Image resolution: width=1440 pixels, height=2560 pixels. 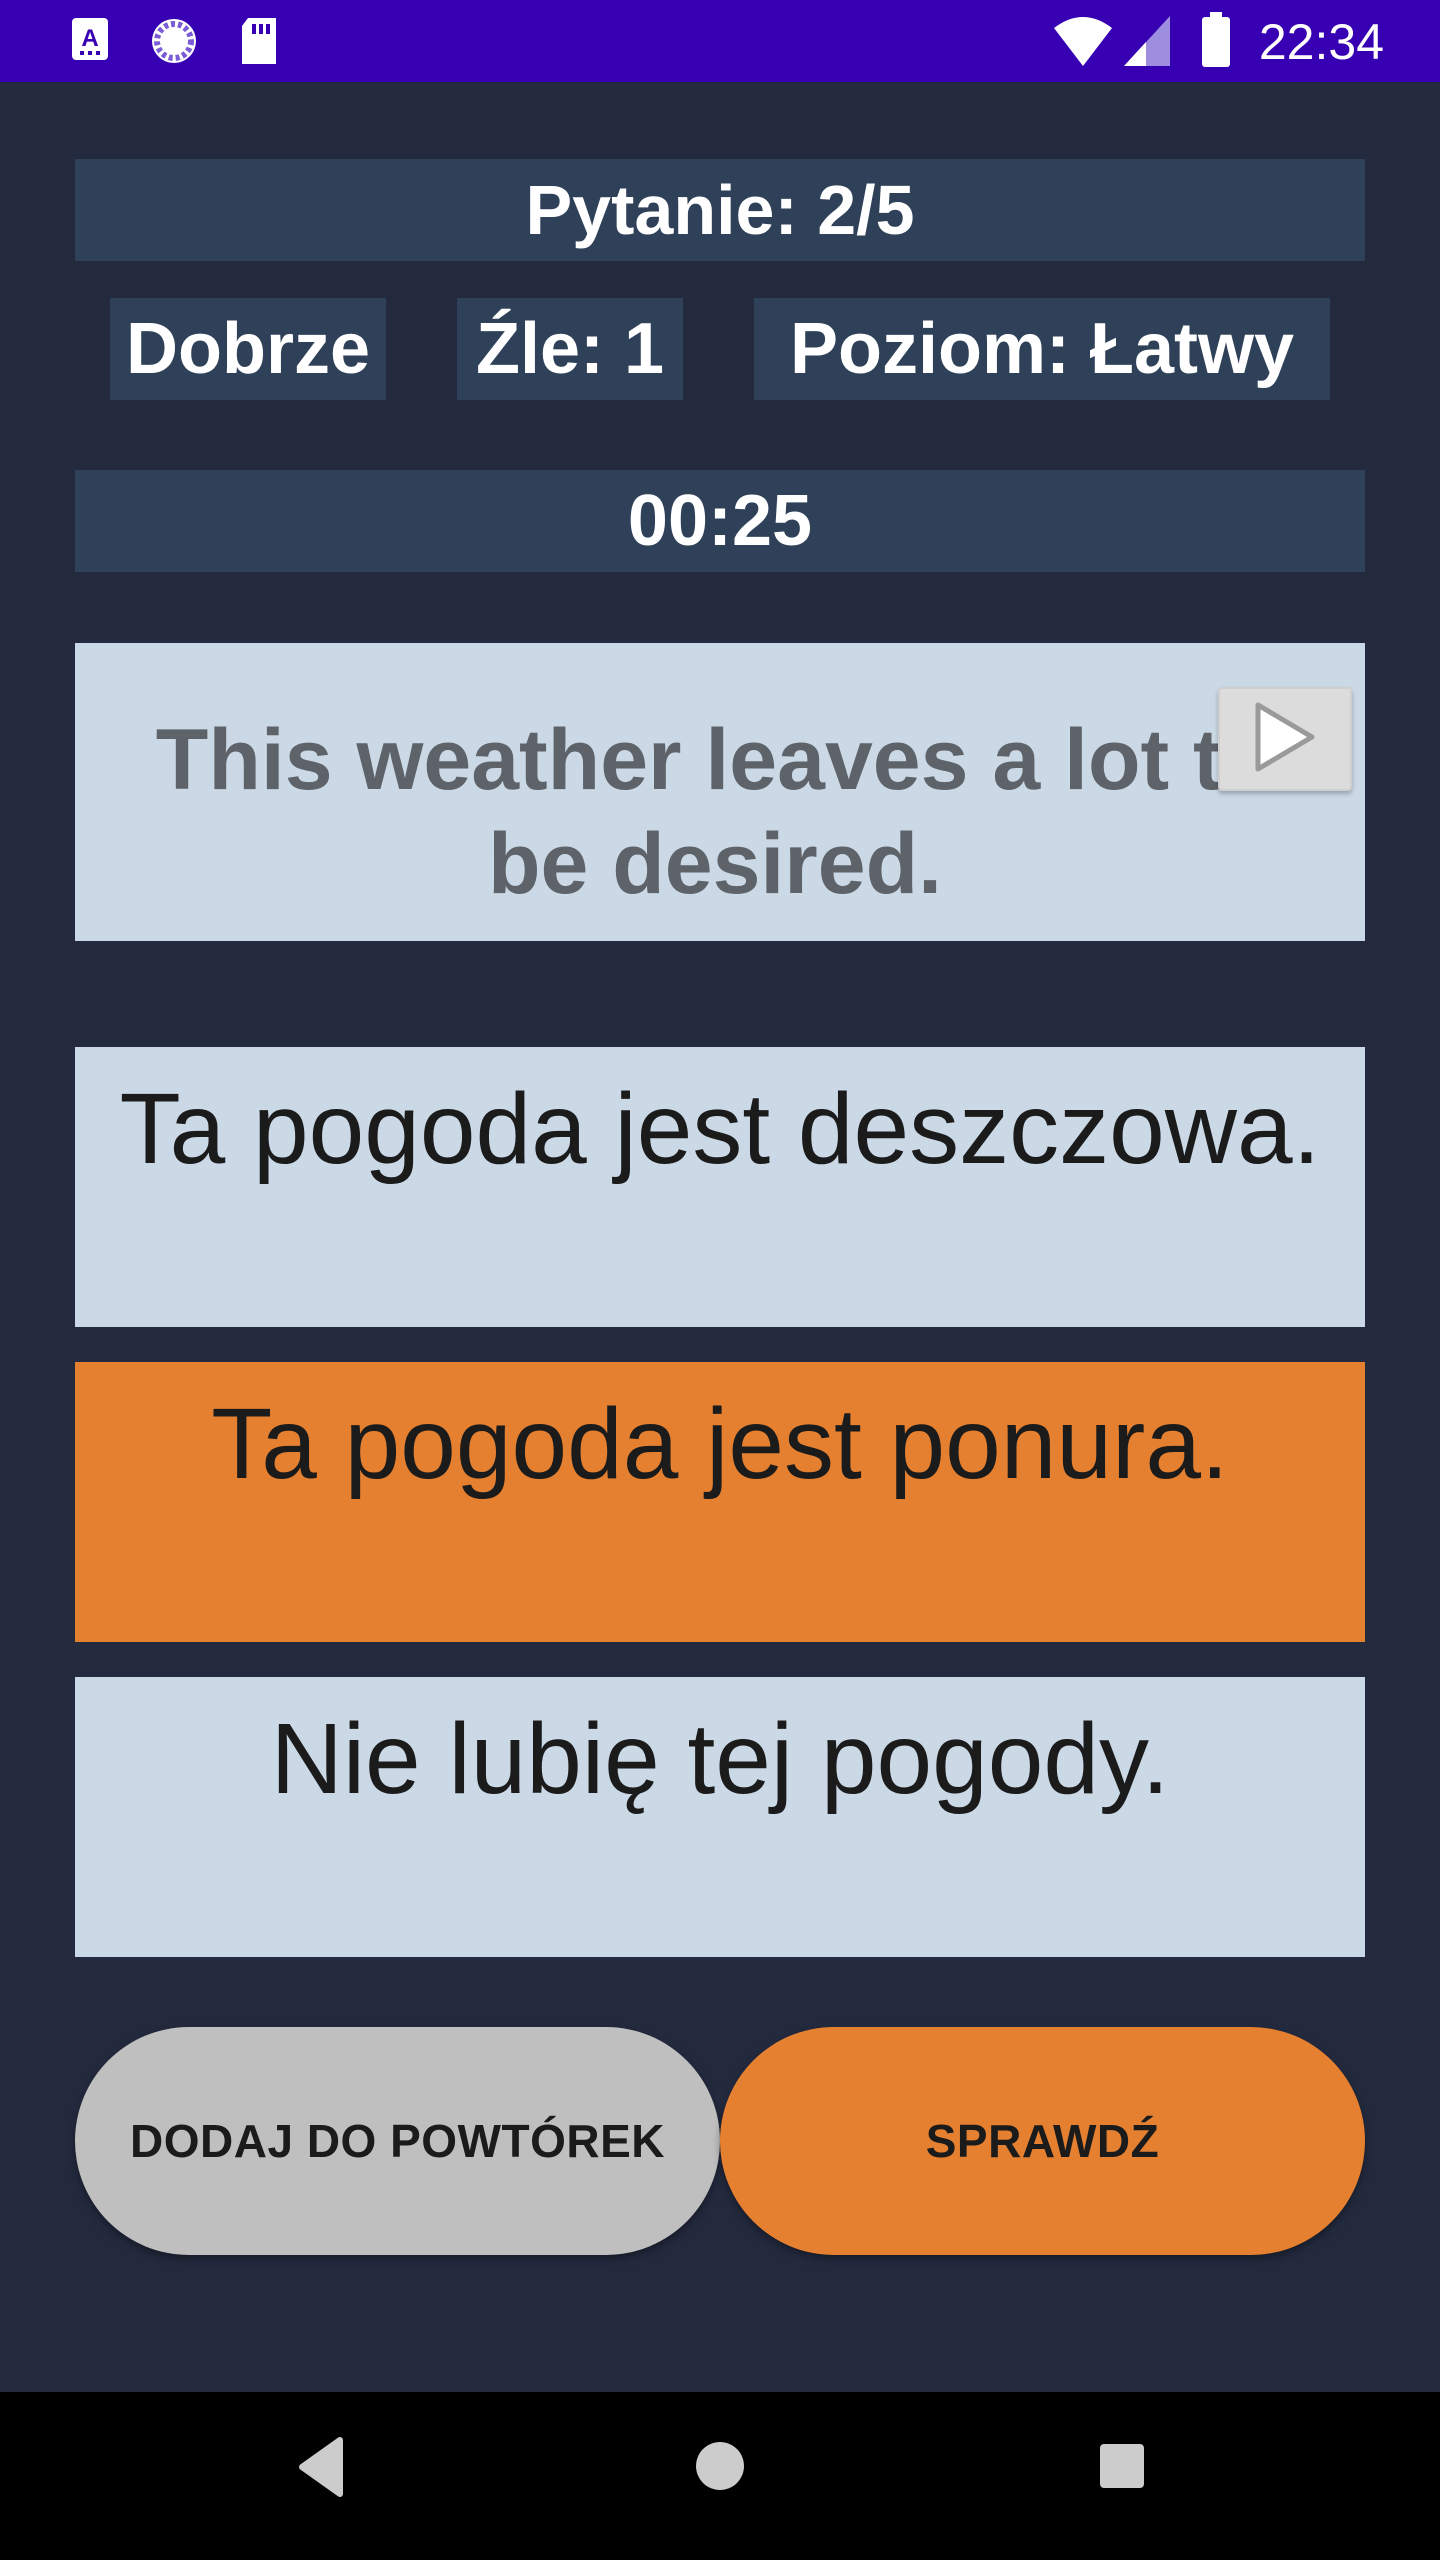 I want to click on play-icon, so click(x=1285, y=739).